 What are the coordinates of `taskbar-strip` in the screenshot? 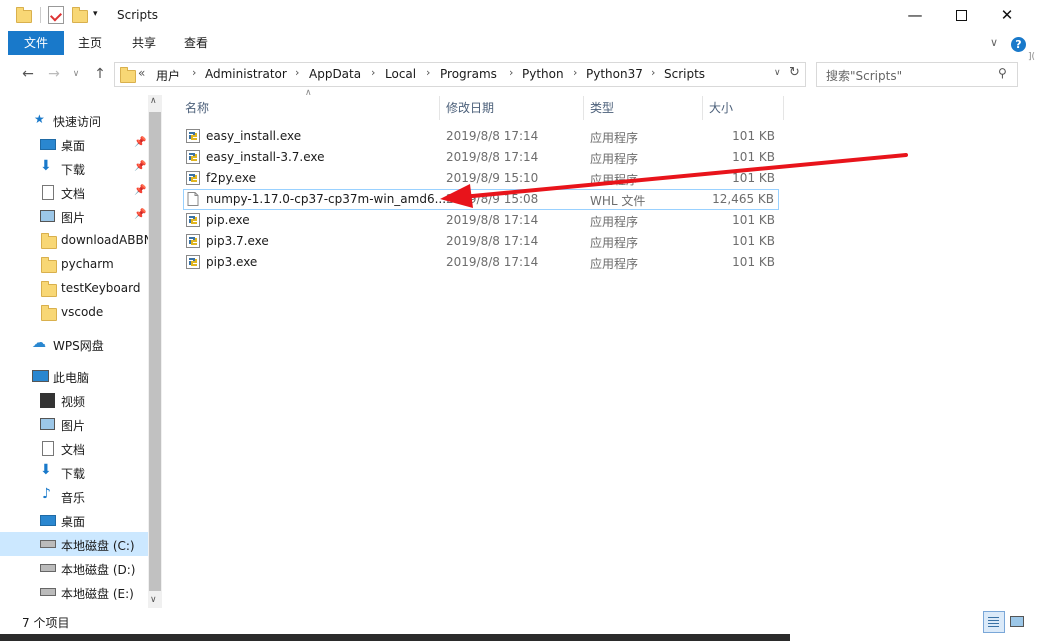 It's located at (395, 637).